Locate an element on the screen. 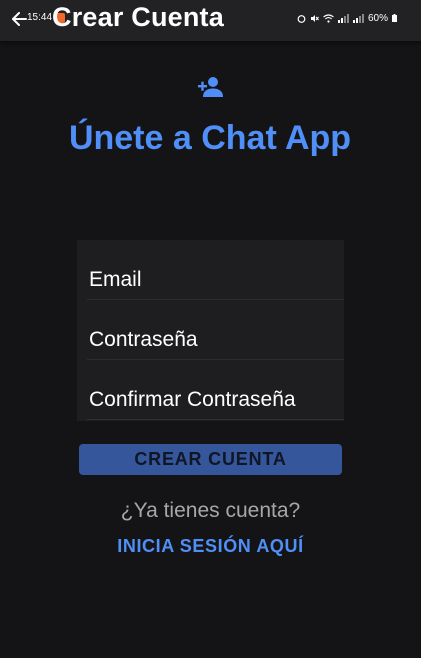  battery-level: 60% is located at coordinates (377, 18).